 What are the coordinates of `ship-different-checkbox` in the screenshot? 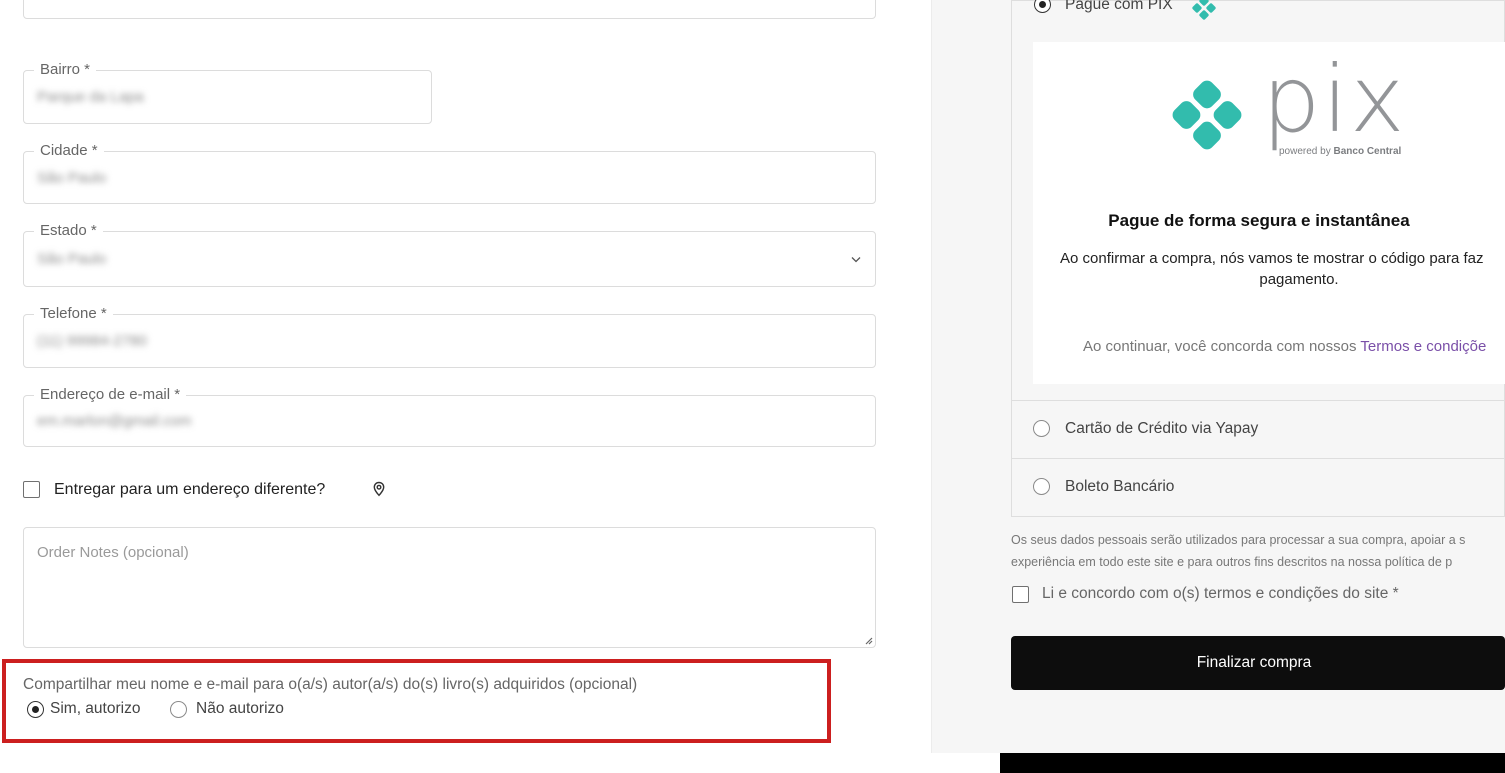 It's located at (31, 489).